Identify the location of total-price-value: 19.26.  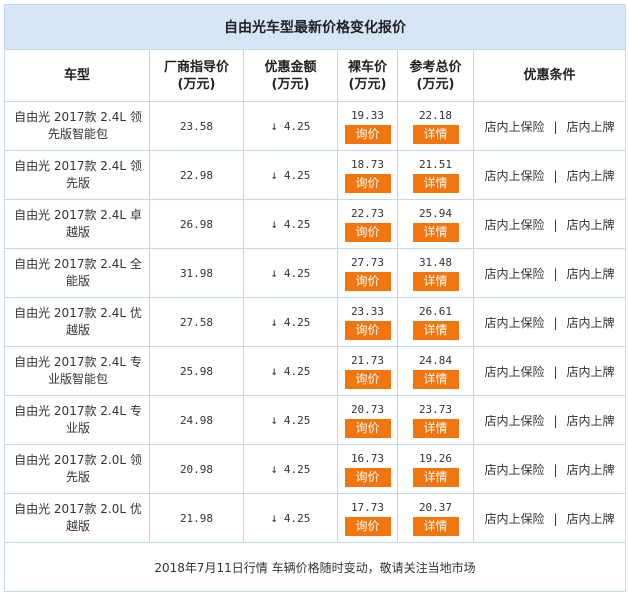
(435, 458).